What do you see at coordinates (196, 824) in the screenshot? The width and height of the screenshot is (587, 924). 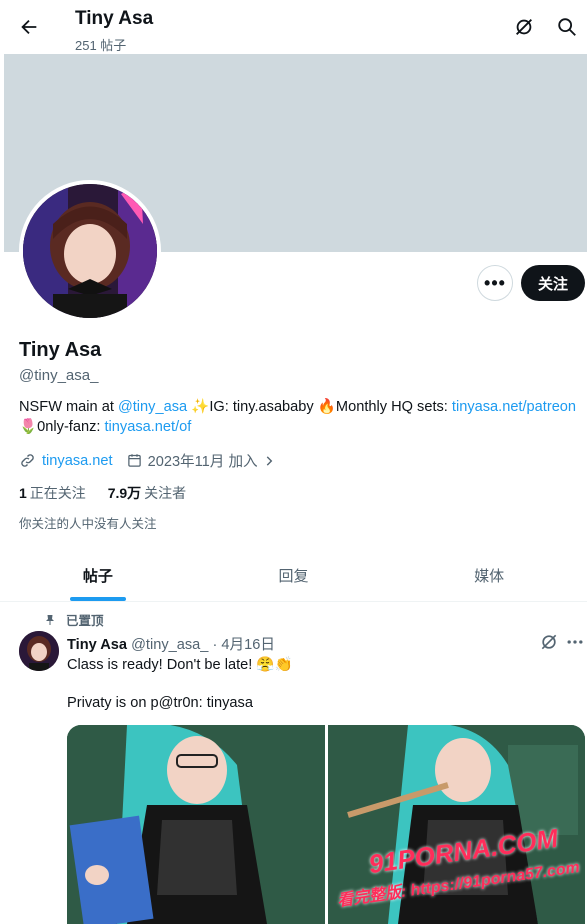 I see `tweet-image` at bounding box center [196, 824].